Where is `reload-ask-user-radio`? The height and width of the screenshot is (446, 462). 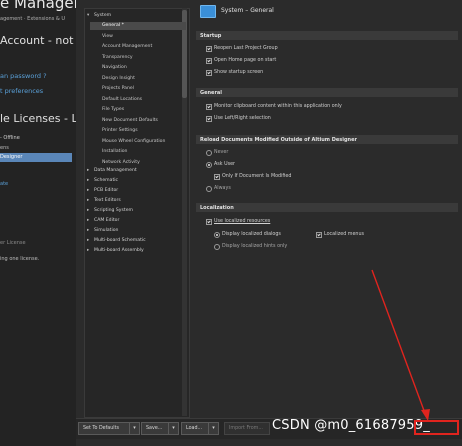 reload-ask-user-radio is located at coordinates (209, 165).